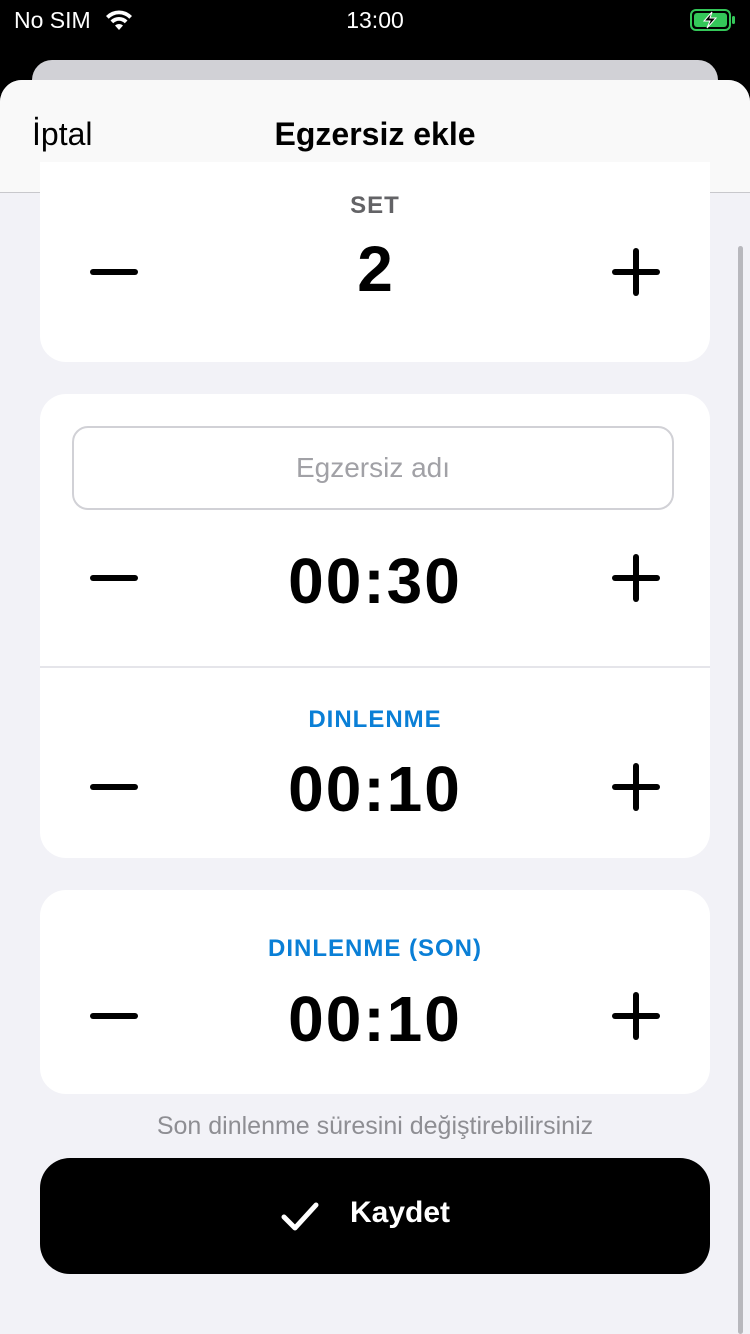  Describe the element at coordinates (400, 1212) in the screenshot. I see `save-button-label: Kaydet` at that location.